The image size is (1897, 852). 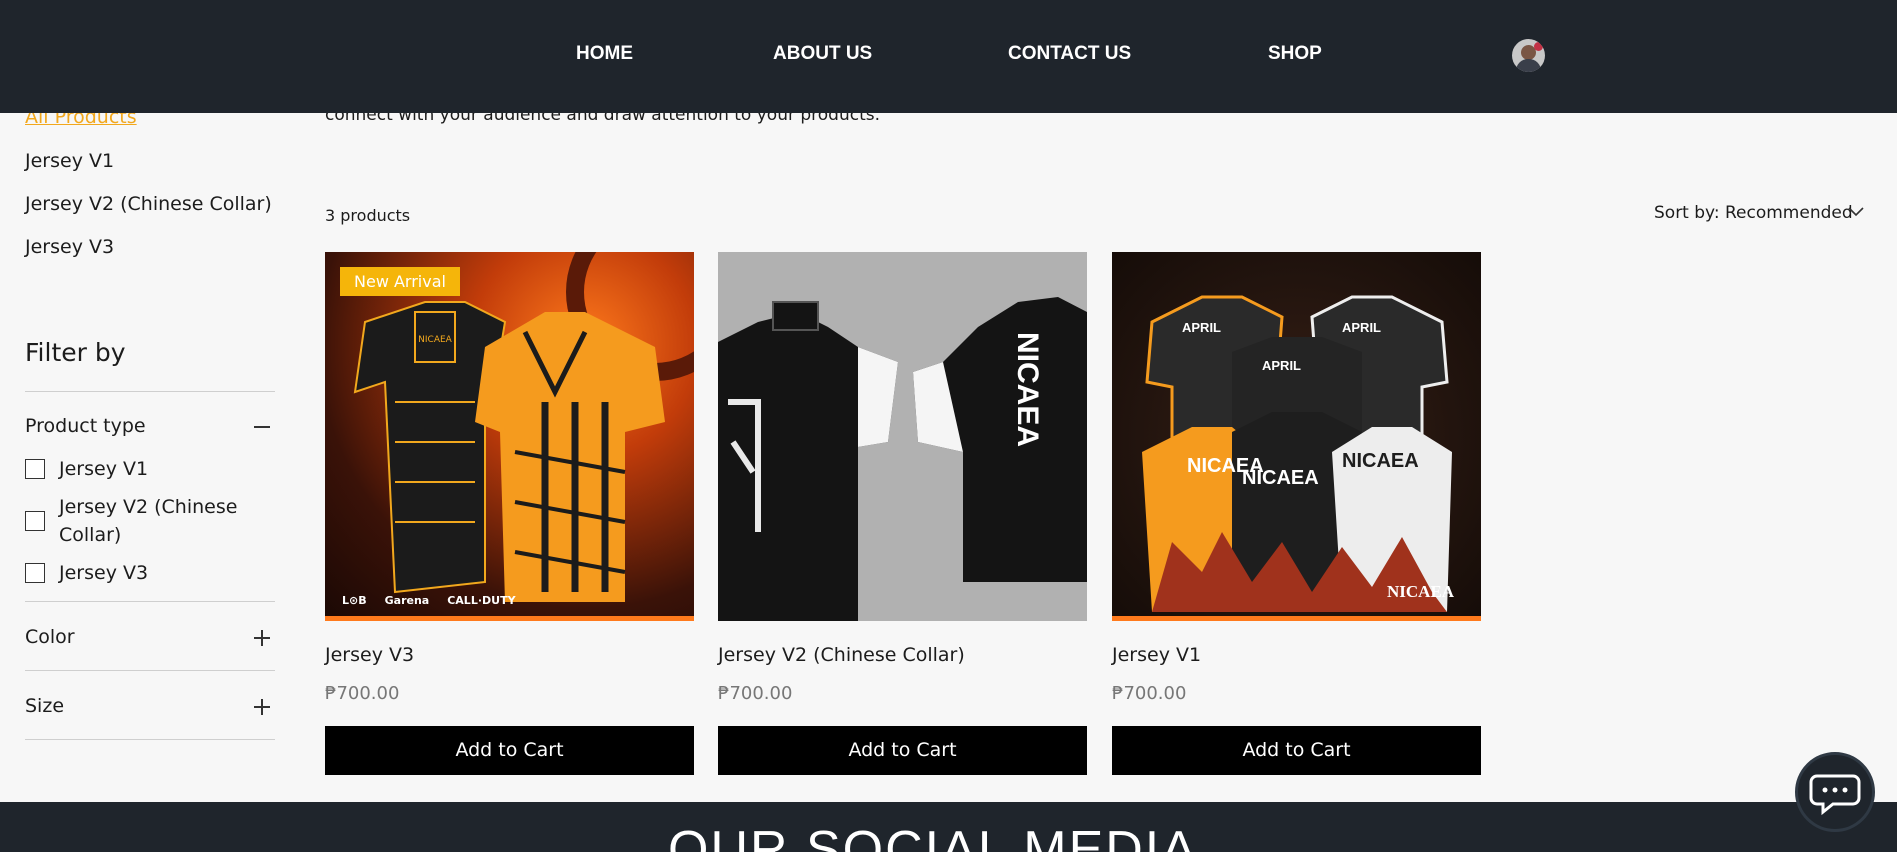 I want to click on checkbox-jersey-v1, so click(x=35, y=469).